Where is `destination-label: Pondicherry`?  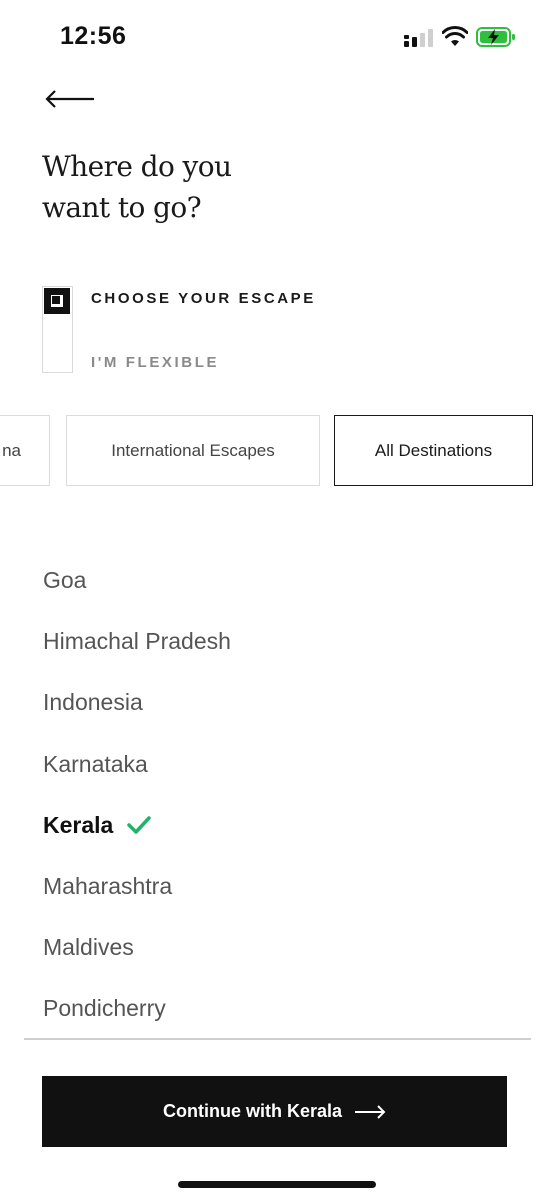
destination-label: Pondicherry is located at coordinates (104, 1008).